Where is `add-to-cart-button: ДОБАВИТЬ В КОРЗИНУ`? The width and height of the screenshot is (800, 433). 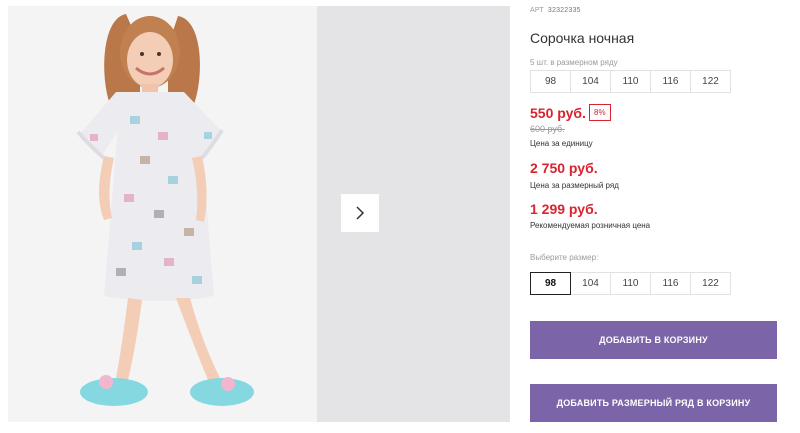 add-to-cart-button: ДОБАВИТЬ В КОРЗИНУ is located at coordinates (653, 340).